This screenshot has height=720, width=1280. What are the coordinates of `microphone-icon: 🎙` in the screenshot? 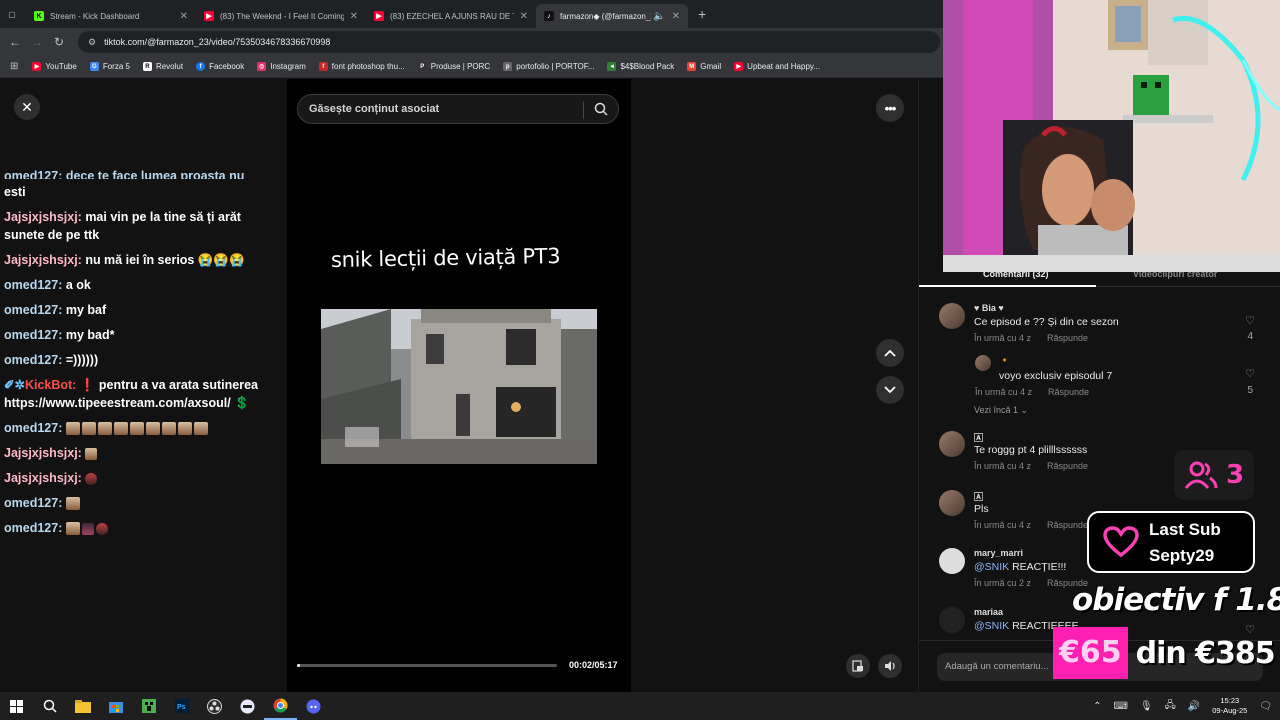 It's located at (1146, 706).